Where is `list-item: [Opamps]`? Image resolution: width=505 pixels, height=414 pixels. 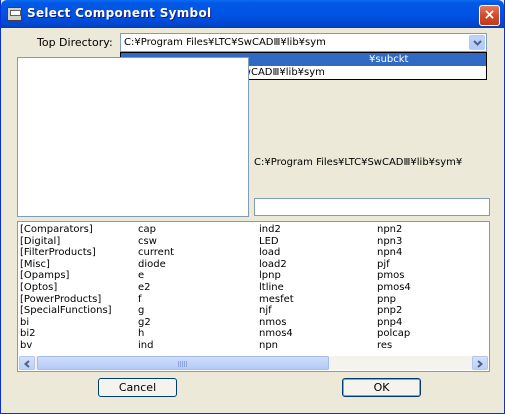
list-item: [Opamps] is located at coordinates (66, 276).